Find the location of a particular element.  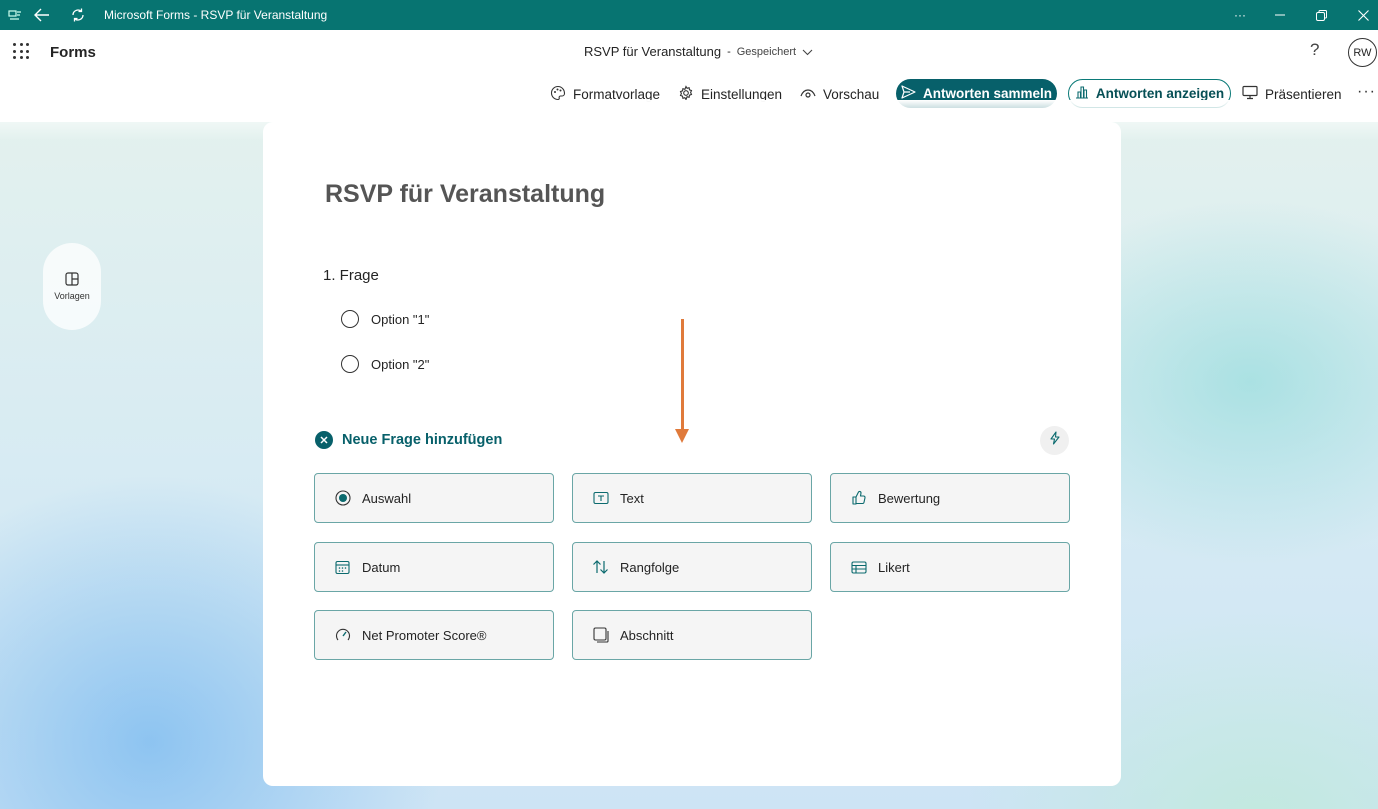

question-type-text: Text is located at coordinates (692, 498).